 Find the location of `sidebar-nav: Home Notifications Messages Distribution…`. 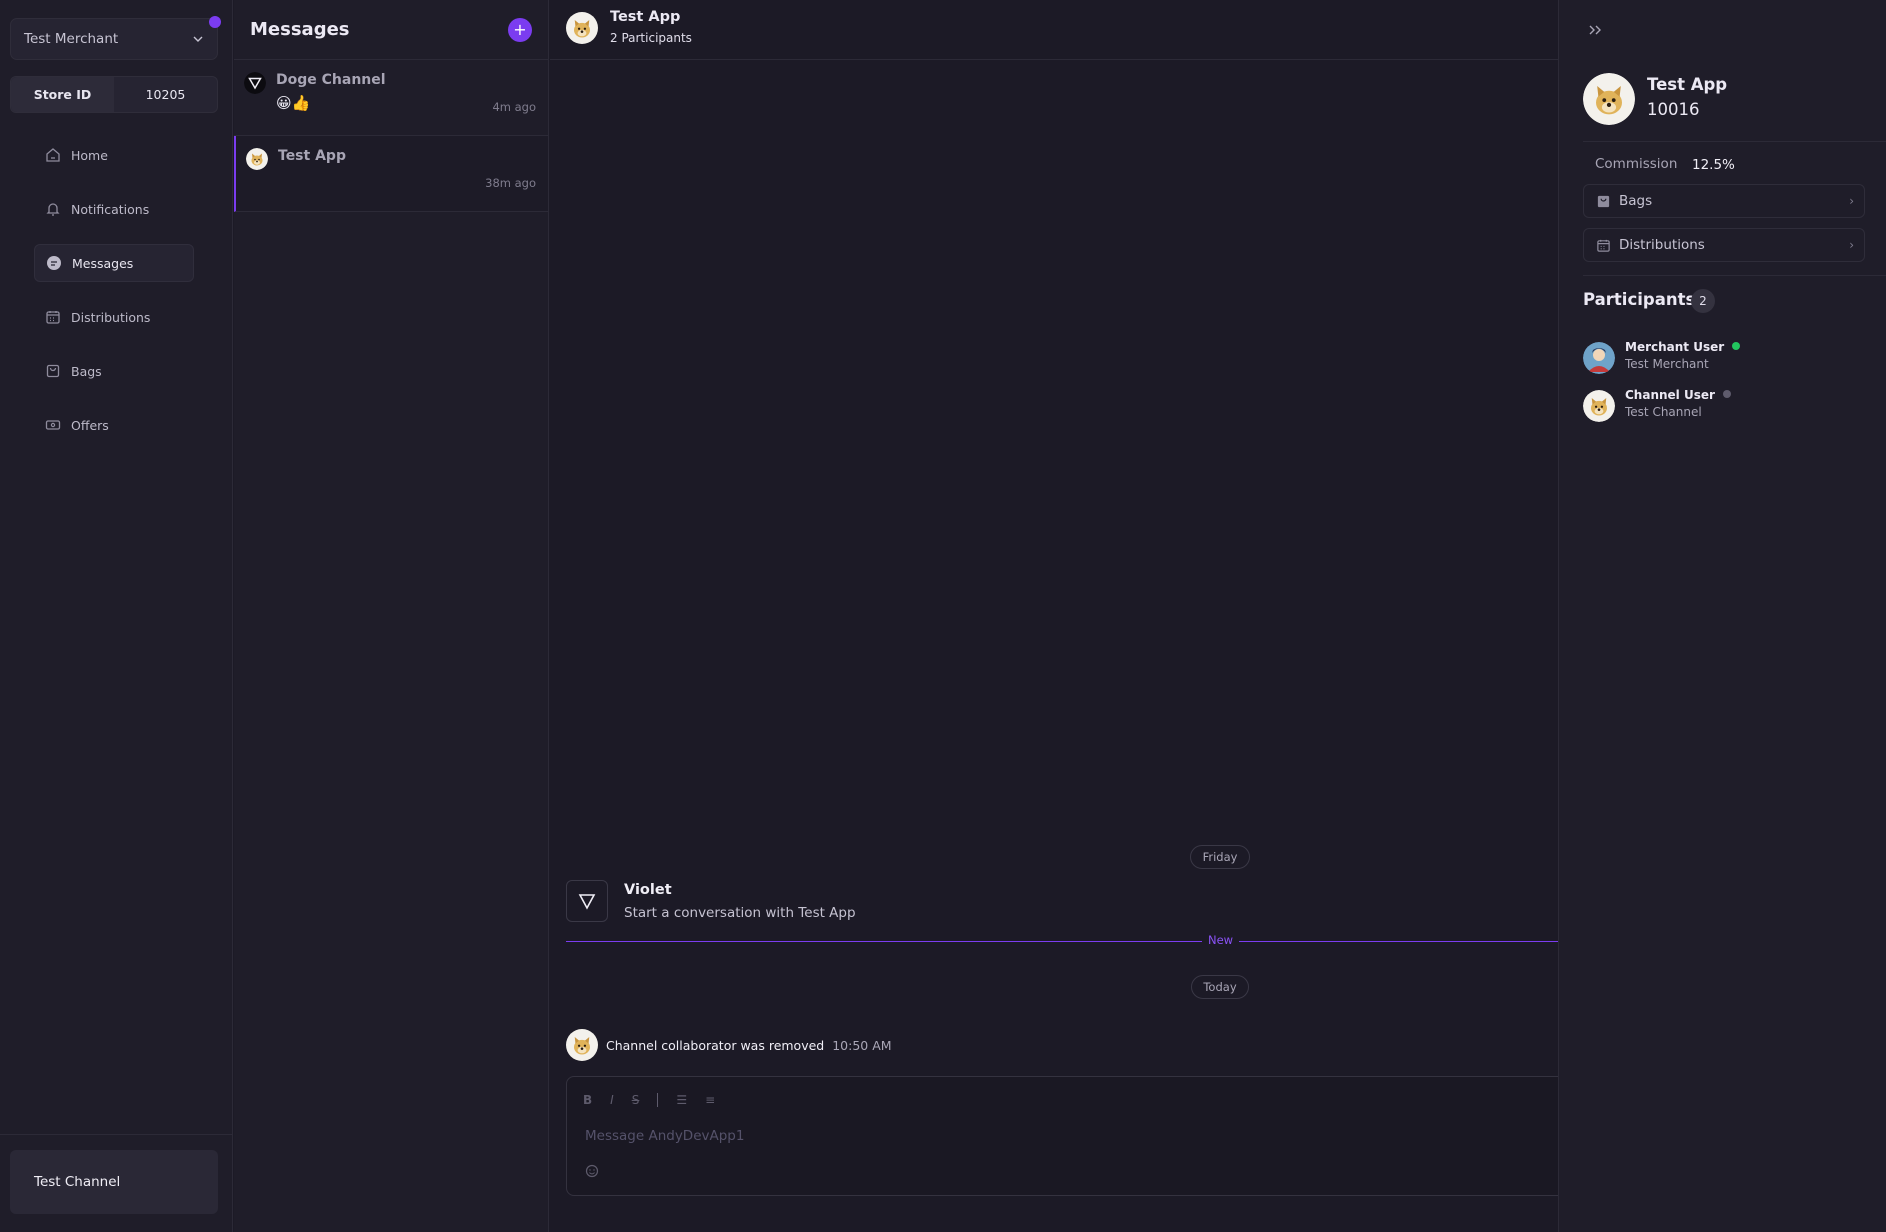

sidebar-nav: Home Notifications Messages Distribution… is located at coordinates (114, 298).